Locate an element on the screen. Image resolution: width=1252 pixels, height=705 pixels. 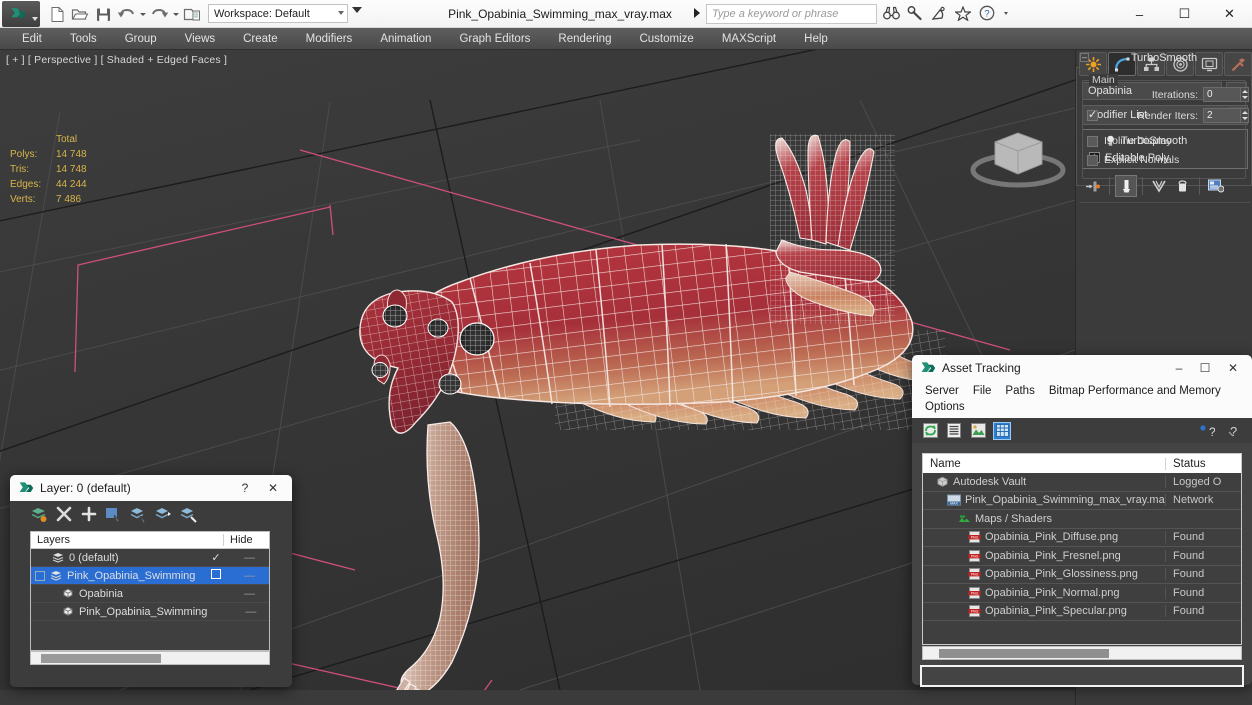
asset-row: PNG Opabinia_Pink_Specular.png Found is located at coordinates (1082, 612).